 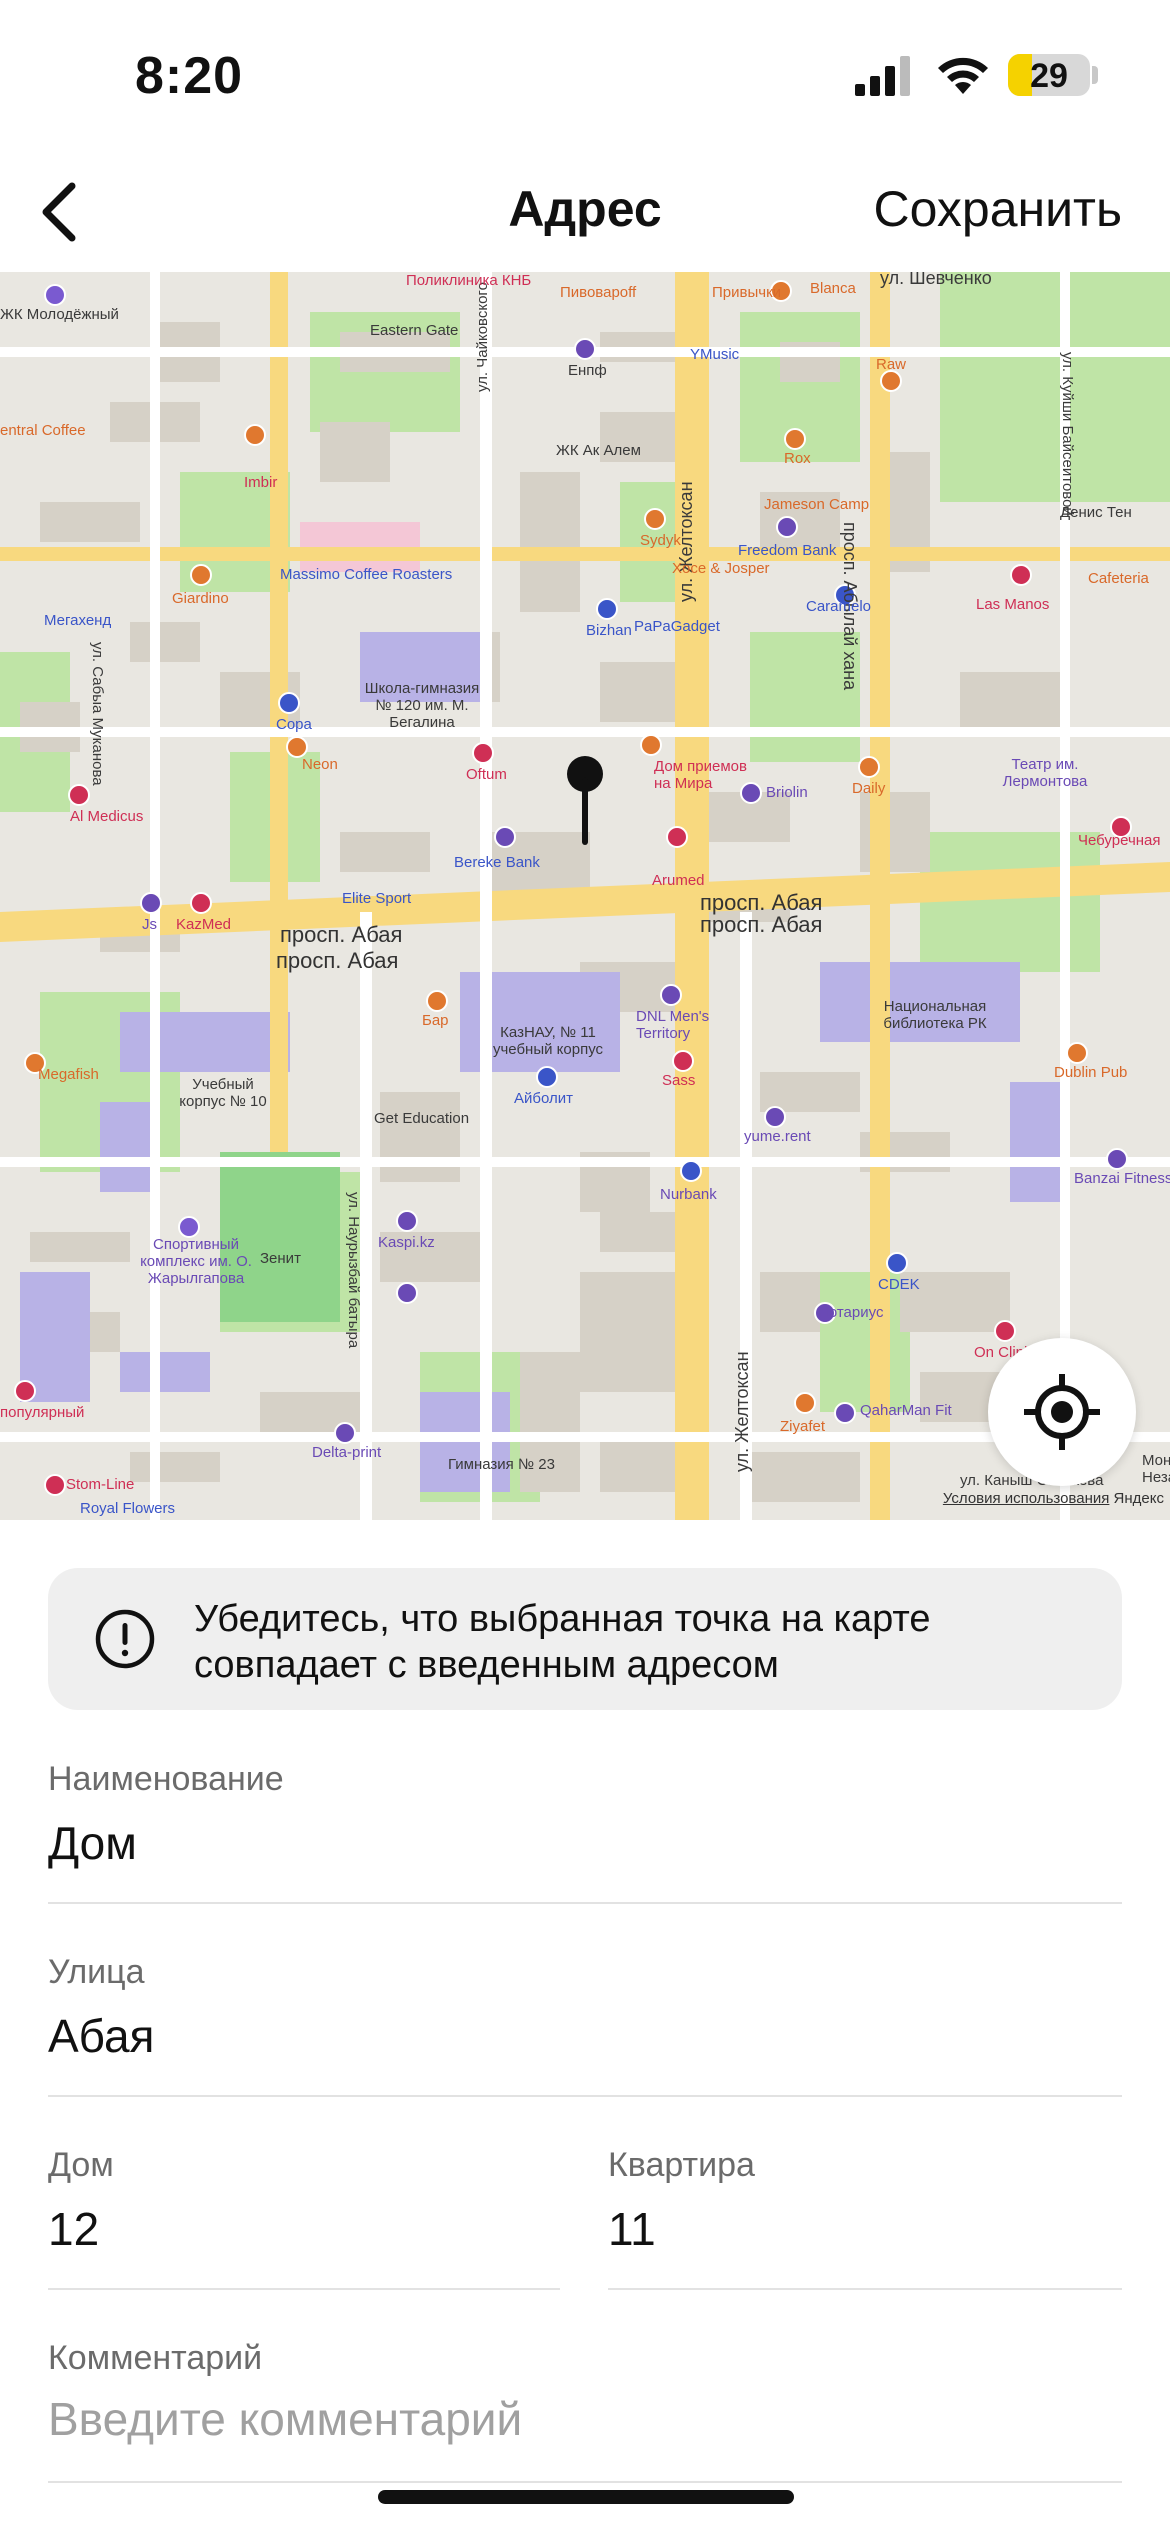 What do you see at coordinates (585, 2025) in the screenshot?
I see `street-field: Улица Абая` at bounding box center [585, 2025].